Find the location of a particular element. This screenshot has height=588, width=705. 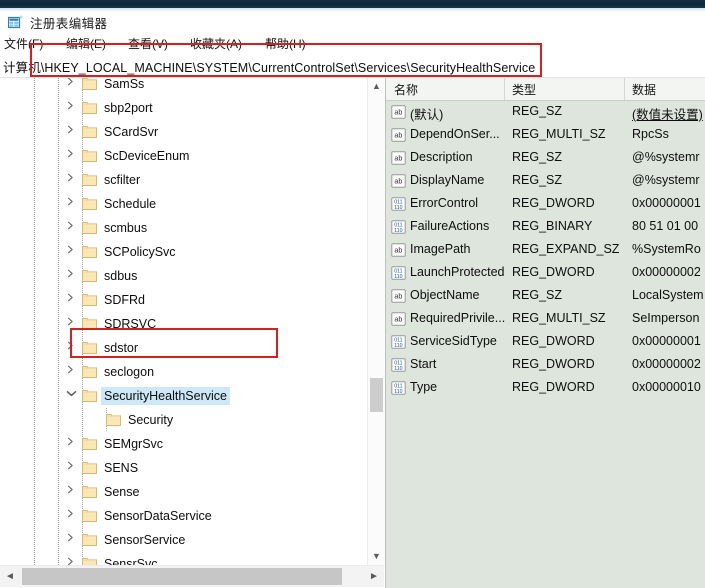

tree-item-label: ScDeviceEnum is located at coordinates (146, 156).